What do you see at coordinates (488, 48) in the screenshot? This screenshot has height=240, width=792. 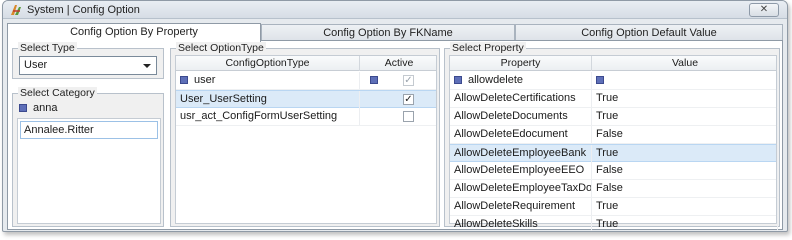 I see `select-property-label: Select Property` at bounding box center [488, 48].